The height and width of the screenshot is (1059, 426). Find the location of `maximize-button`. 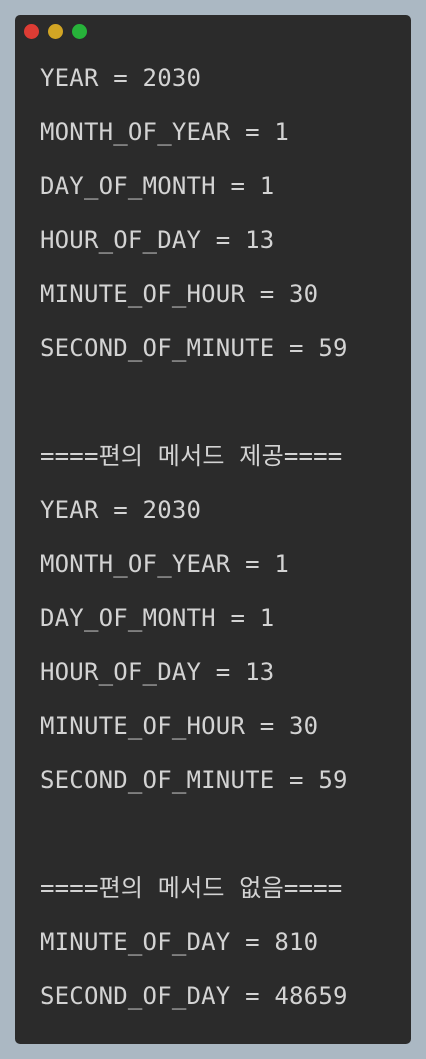

maximize-button is located at coordinates (79, 31).